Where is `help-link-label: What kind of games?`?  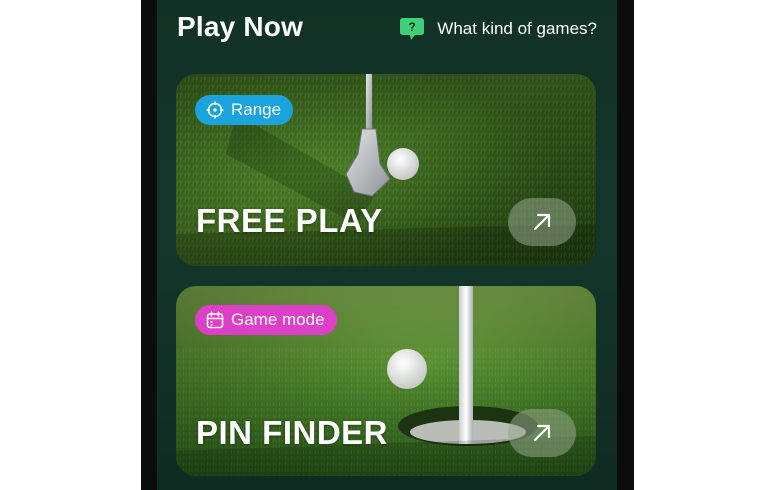 help-link-label: What kind of games? is located at coordinates (517, 28).